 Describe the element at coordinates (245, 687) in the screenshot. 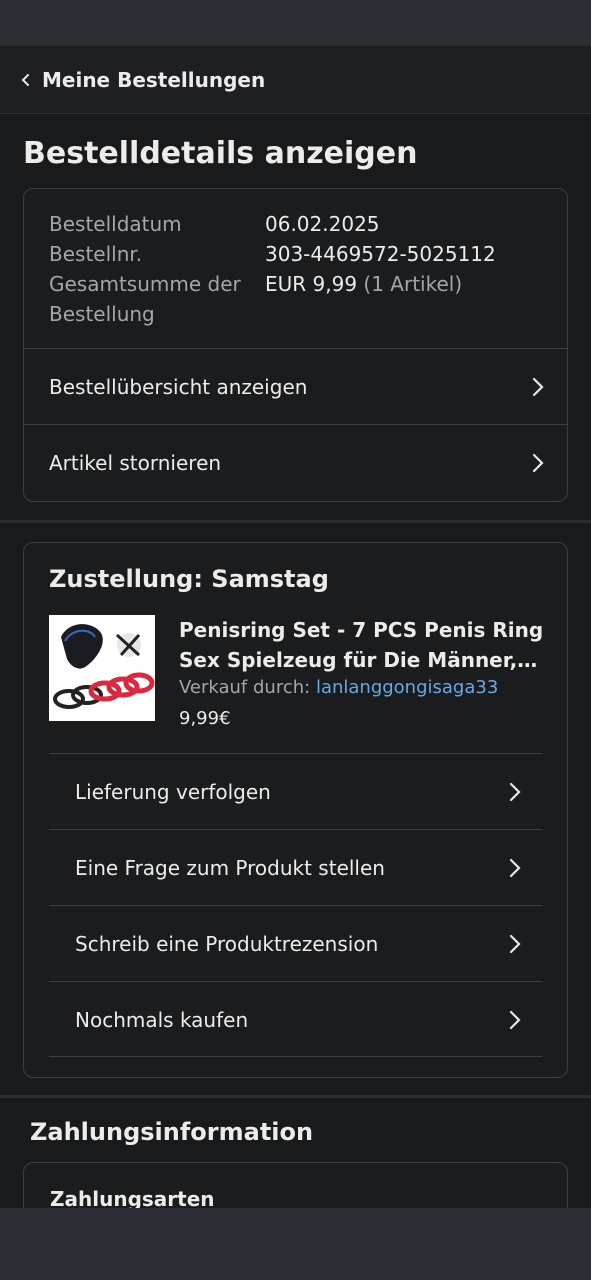

I see `seller-label: Verkauf durch:` at that location.